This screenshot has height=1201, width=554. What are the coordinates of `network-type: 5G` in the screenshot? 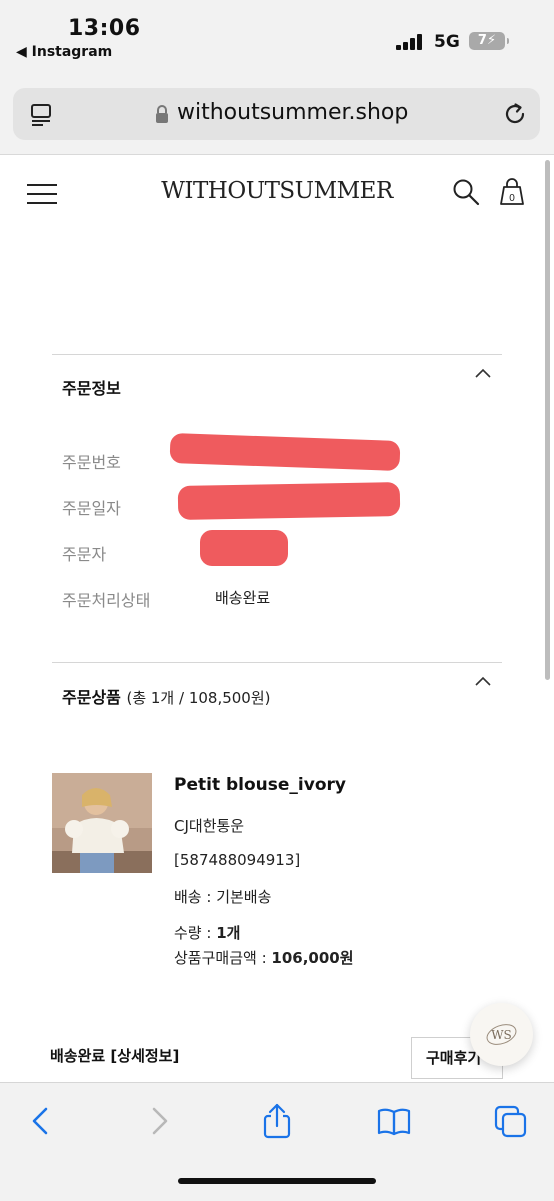 It's located at (447, 42).